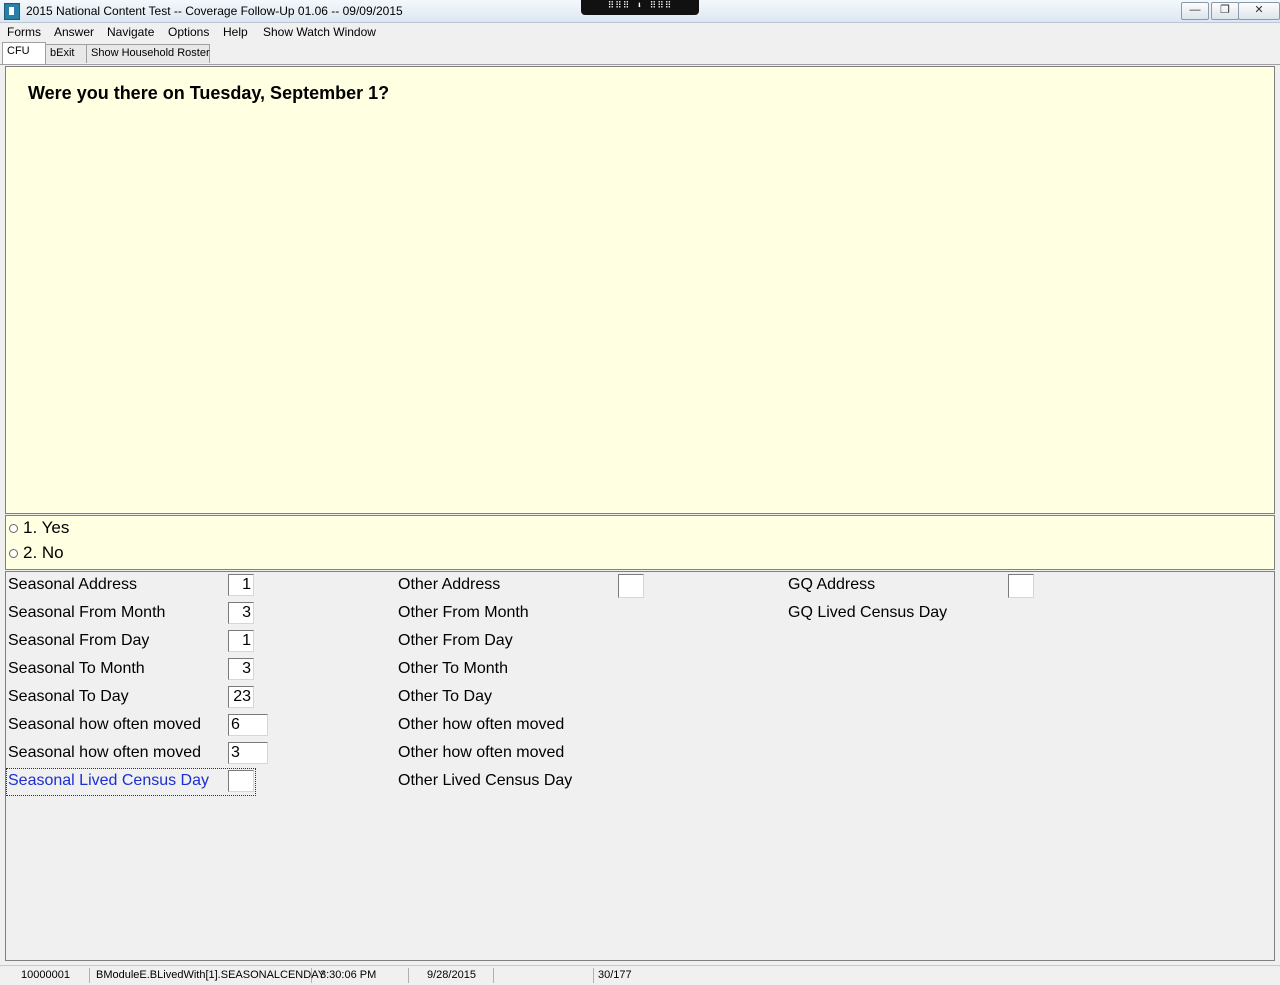 This screenshot has width=1280, height=985. Describe the element at coordinates (76, 668) in the screenshot. I see `field-label-seasonal-to-month: Seasonal To Month` at that location.